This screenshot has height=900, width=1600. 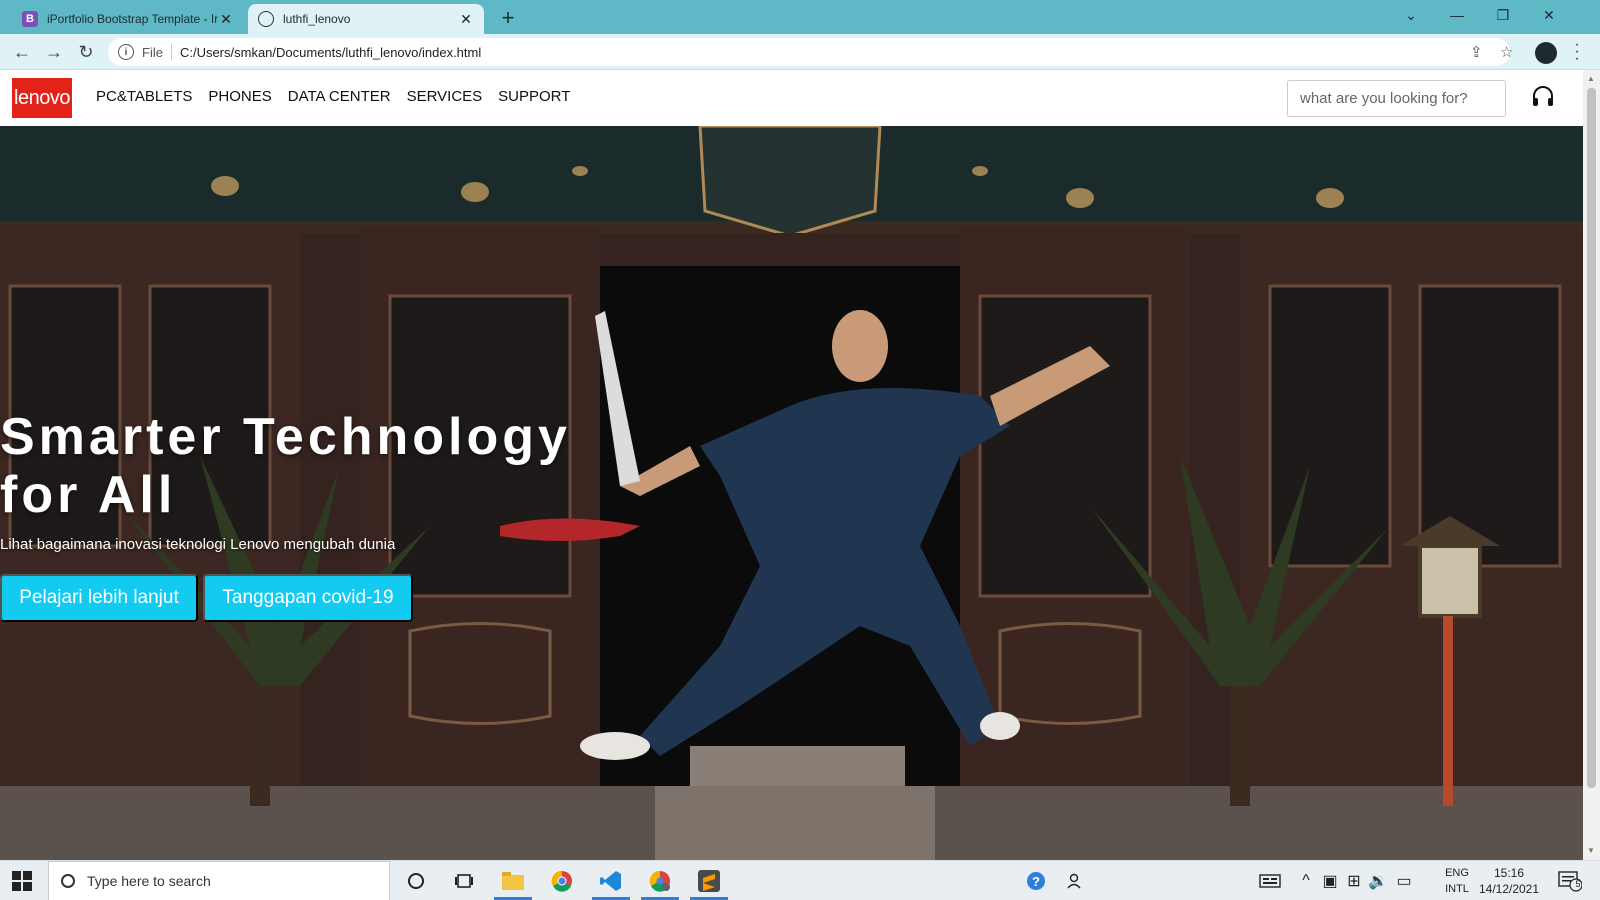 I want to click on keyboard-layout: INTL, so click(x=1457, y=889).